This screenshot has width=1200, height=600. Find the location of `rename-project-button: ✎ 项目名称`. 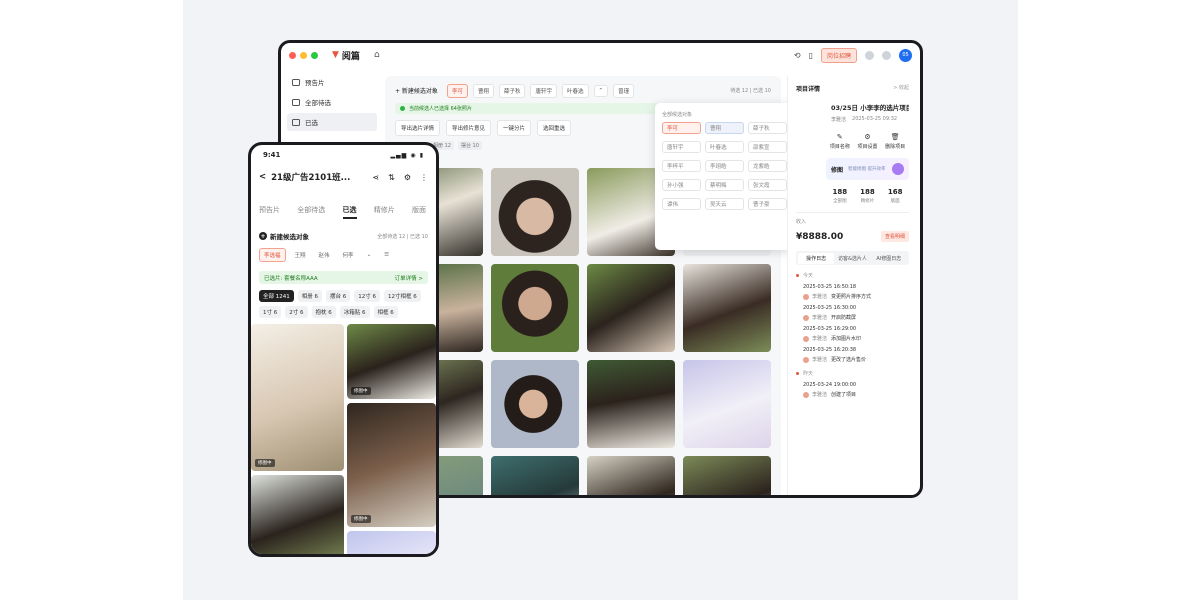

rename-project-button: ✎ 项目名称 is located at coordinates (840, 141).